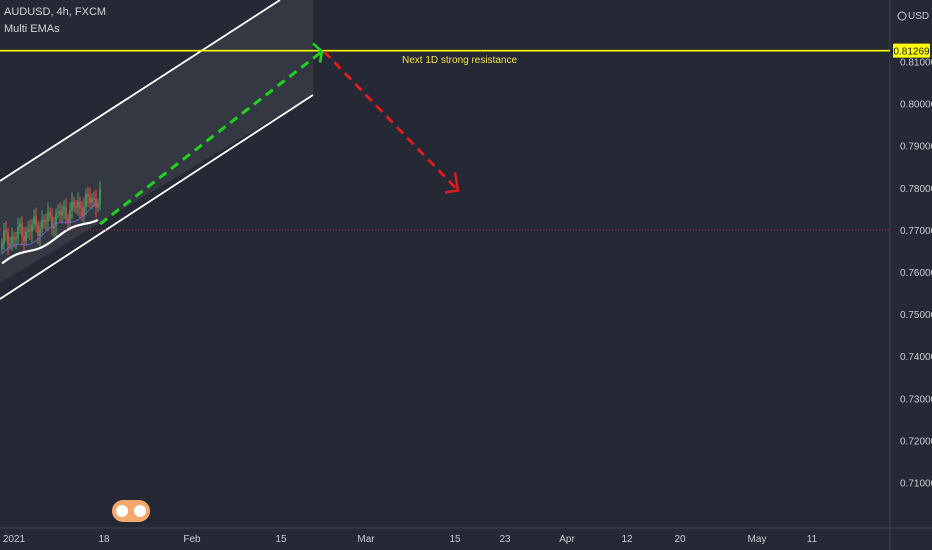  What do you see at coordinates (627, 539) in the screenshot?
I see `time-tick-label: 12` at bounding box center [627, 539].